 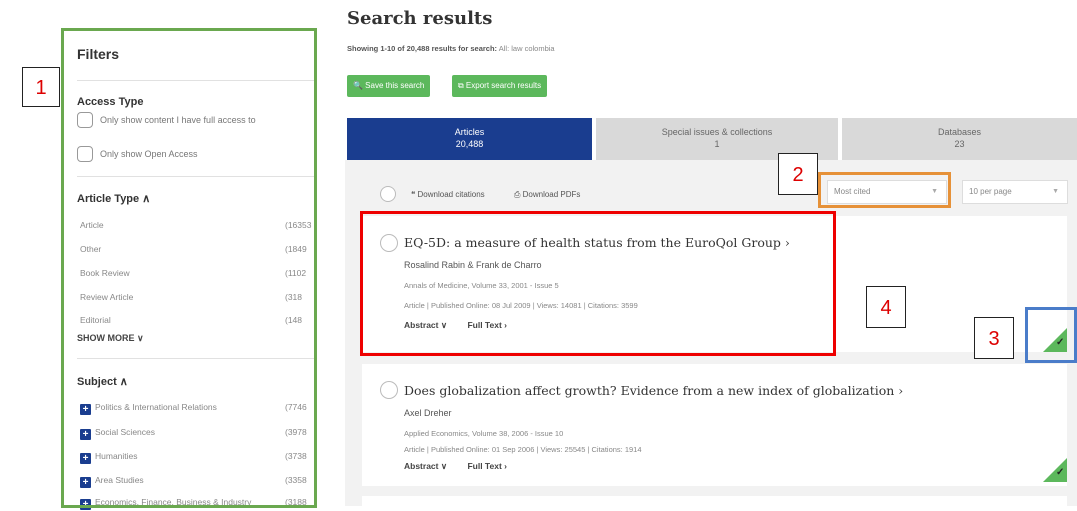 What do you see at coordinates (95, 320) in the screenshot?
I see `facet-label: Editorial` at bounding box center [95, 320].